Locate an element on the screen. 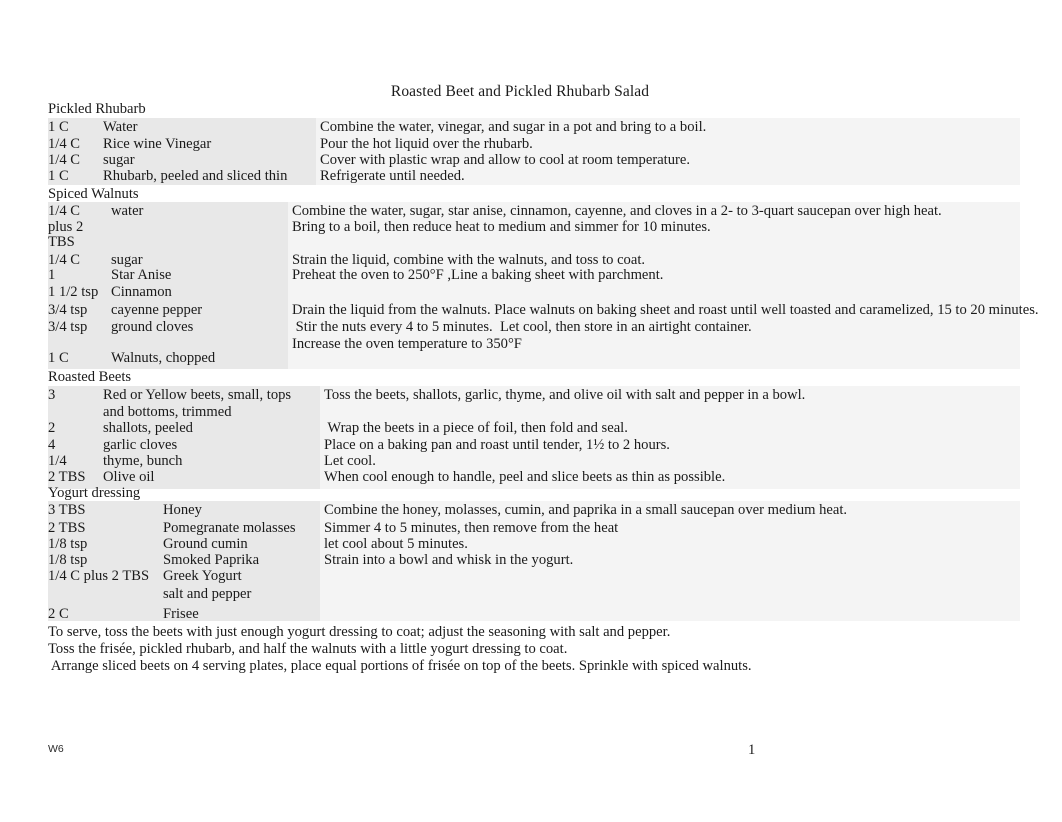  instruction-line: Refrigerate until needed. is located at coordinates (392, 176).